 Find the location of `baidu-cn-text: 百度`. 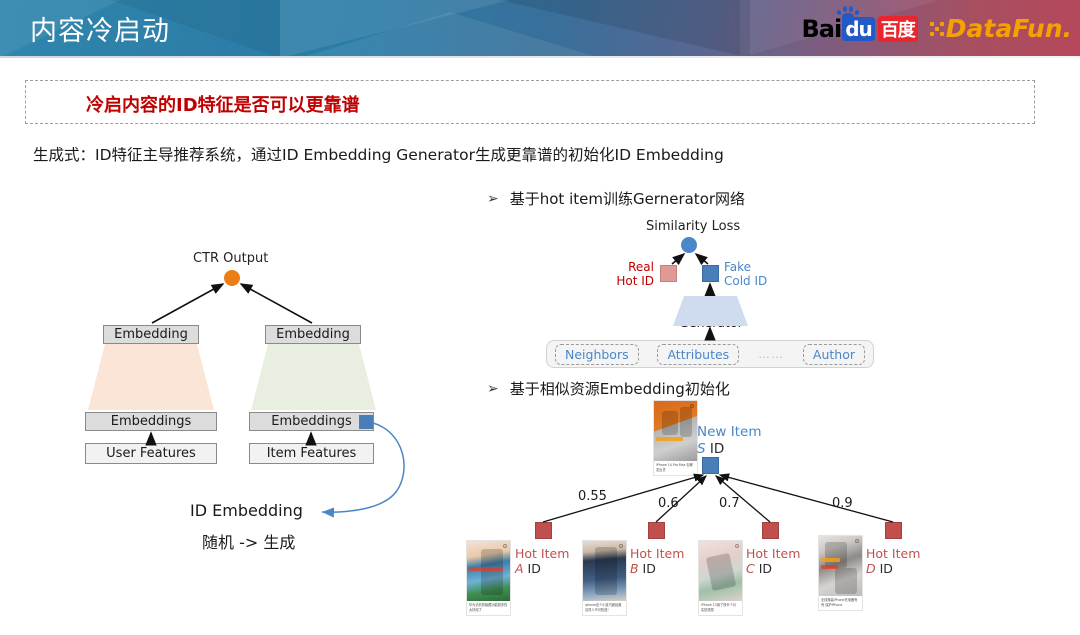

baidu-cn-text: 百度 is located at coordinates (897, 28).